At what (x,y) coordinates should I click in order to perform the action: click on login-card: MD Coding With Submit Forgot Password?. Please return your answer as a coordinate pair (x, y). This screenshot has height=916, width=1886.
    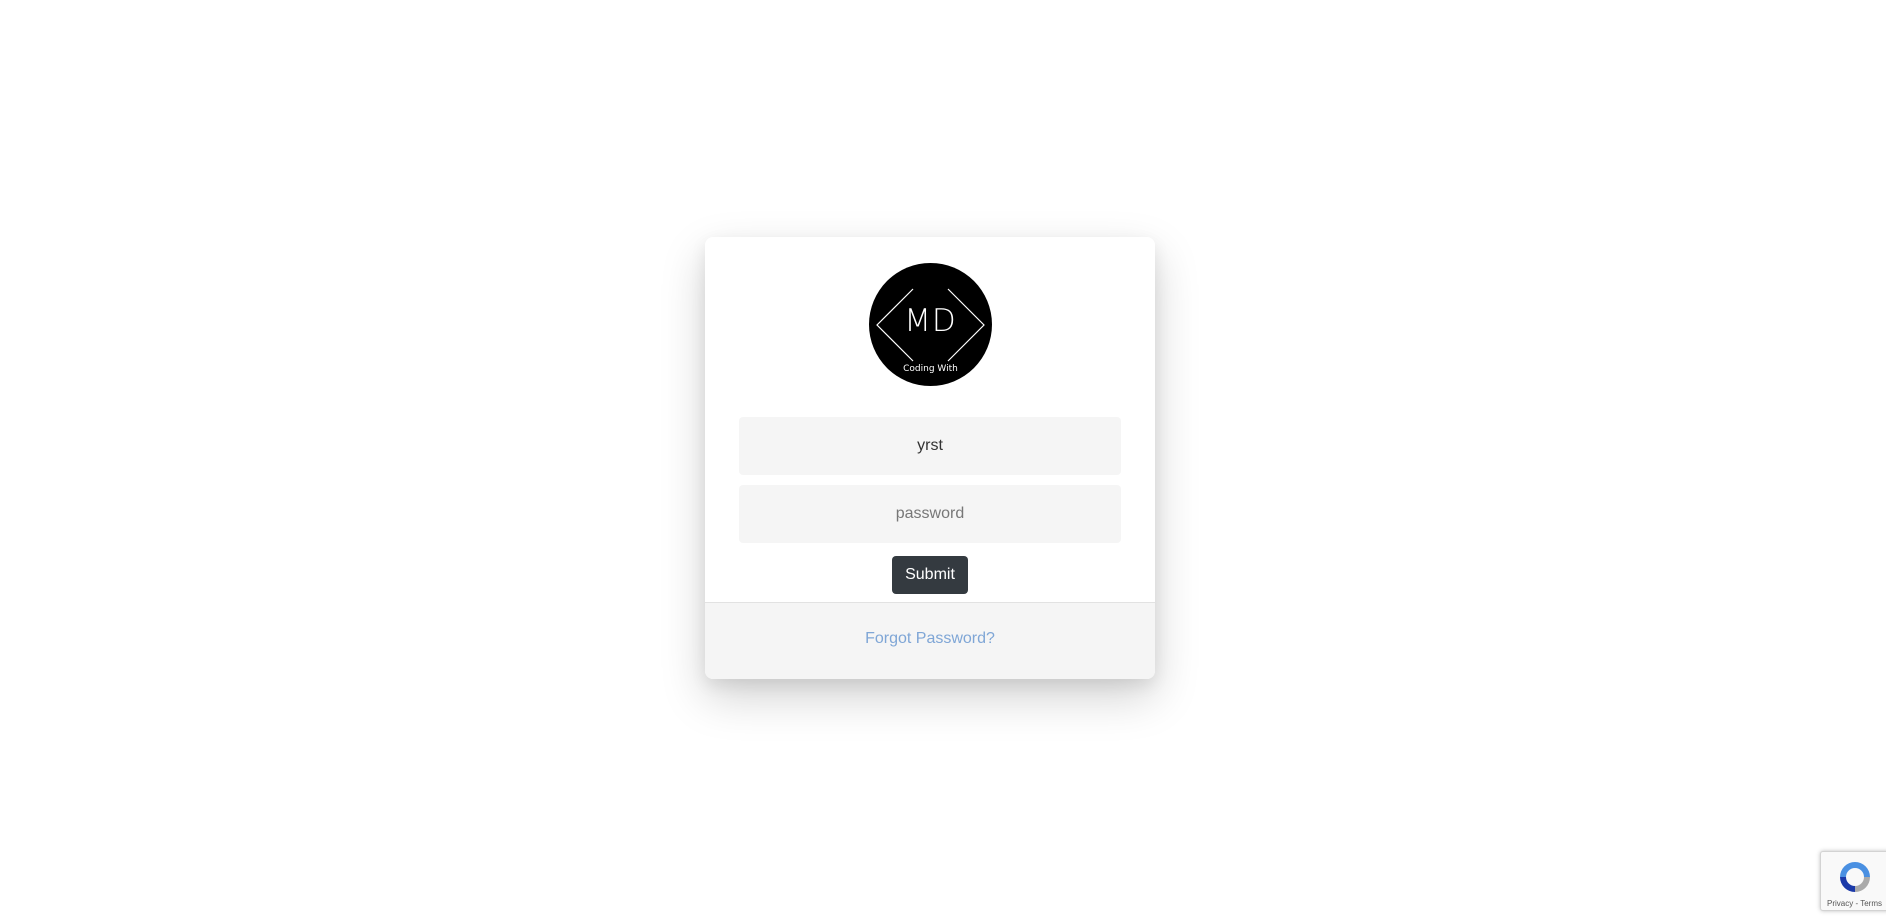
    Looking at the image, I should click on (930, 458).